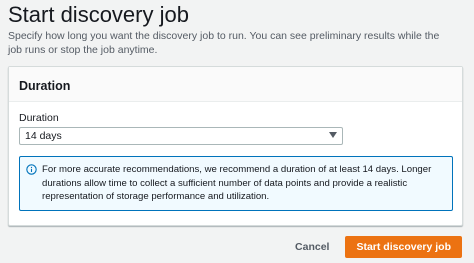 The height and width of the screenshot is (263, 474). What do you see at coordinates (312, 247) in the screenshot?
I see `cancel-button: Cancel` at bounding box center [312, 247].